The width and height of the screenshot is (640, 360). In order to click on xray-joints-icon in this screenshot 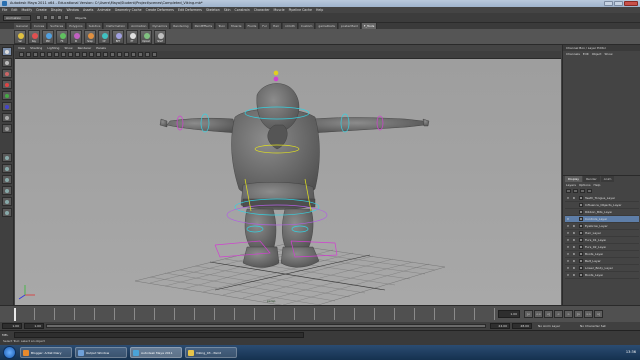, I will do `click(154, 54)`.